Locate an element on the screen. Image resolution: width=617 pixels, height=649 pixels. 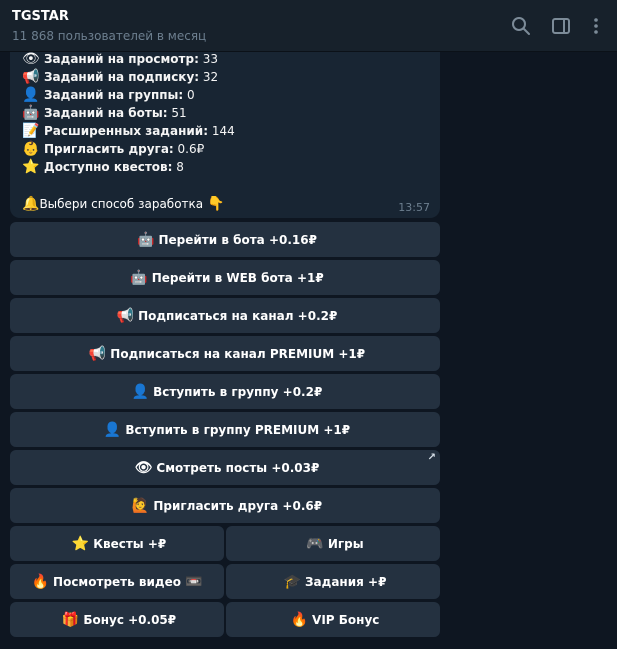
stat-bot-tasks: 🤖 Заданий на боты: 51 is located at coordinates (104, 113).